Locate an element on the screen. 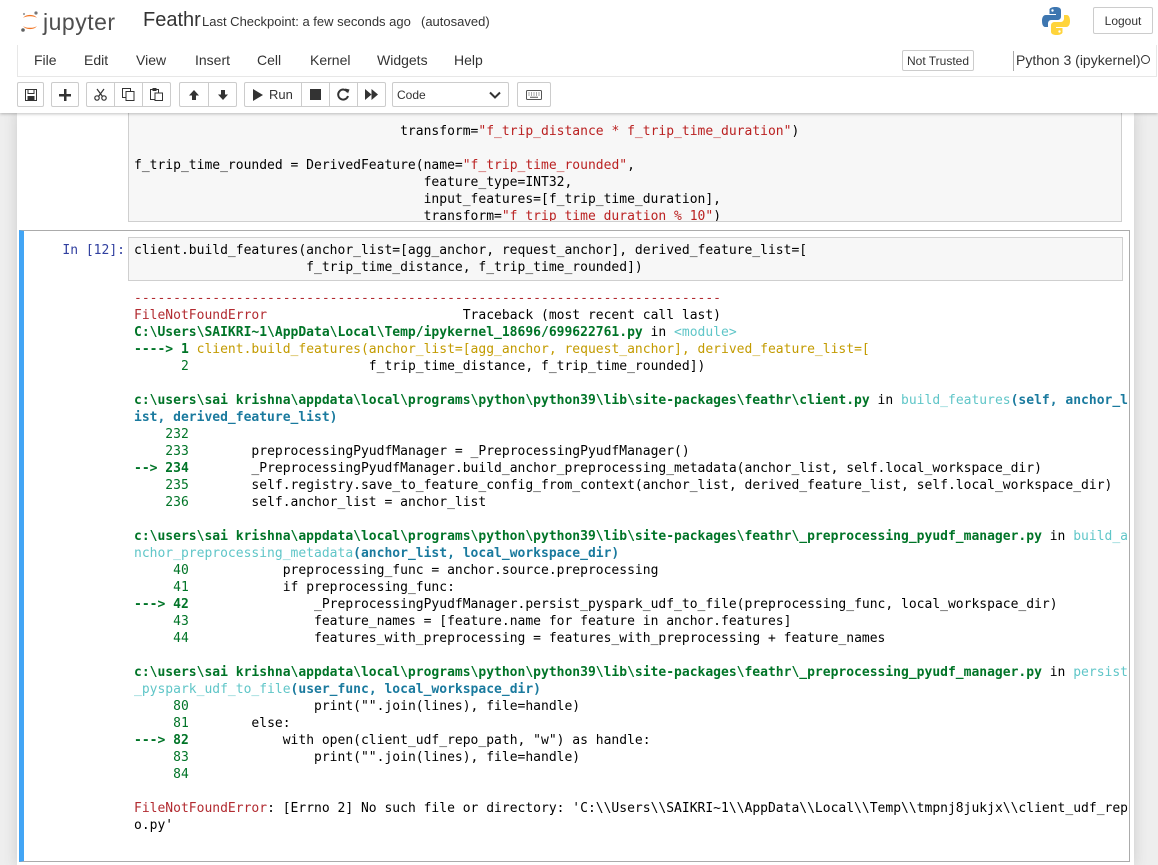 Image resolution: width=1158 pixels, height=865 pixels. run-button: Run is located at coordinates (273, 94).